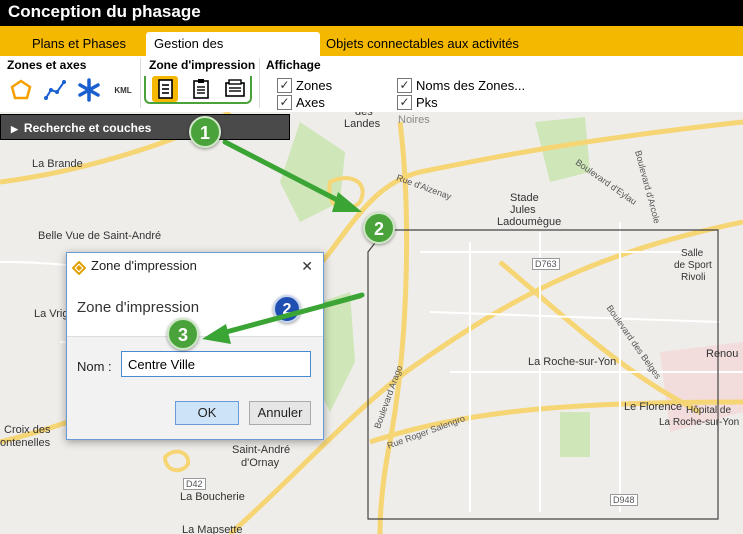 The image size is (743, 534). I want to click on tab-objets-connectables: Objets connectables aux activités, so click(422, 44).